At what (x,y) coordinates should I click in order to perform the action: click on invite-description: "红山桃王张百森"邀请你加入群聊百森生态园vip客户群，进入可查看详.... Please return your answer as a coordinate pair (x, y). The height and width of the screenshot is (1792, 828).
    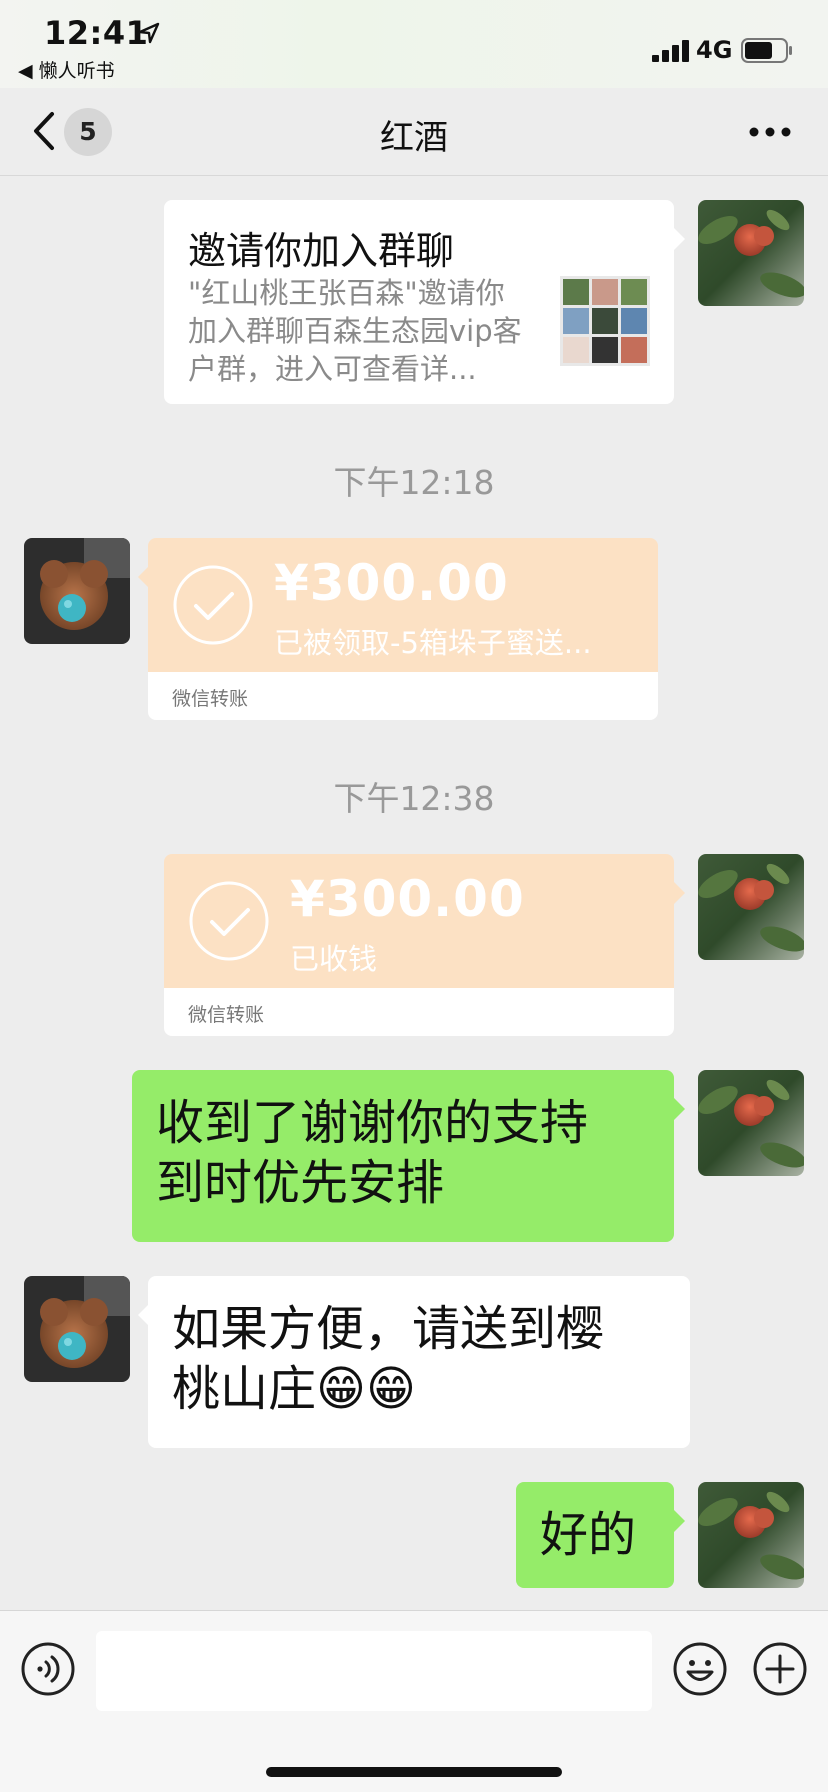
    Looking at the image, I should click on (355, 331).